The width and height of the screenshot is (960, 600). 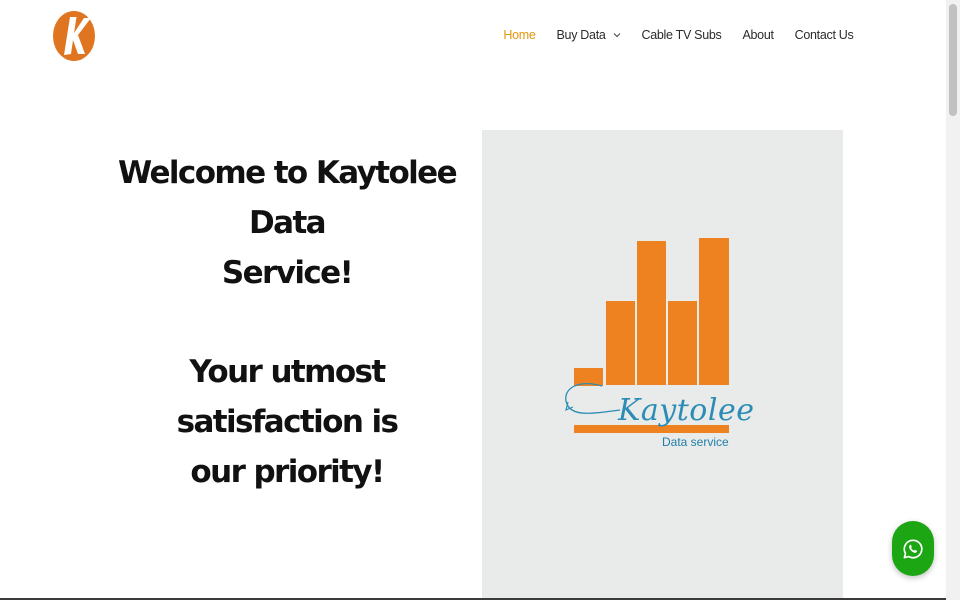 I want to click on nav-home-label: Home, so click(x=519, y=35).